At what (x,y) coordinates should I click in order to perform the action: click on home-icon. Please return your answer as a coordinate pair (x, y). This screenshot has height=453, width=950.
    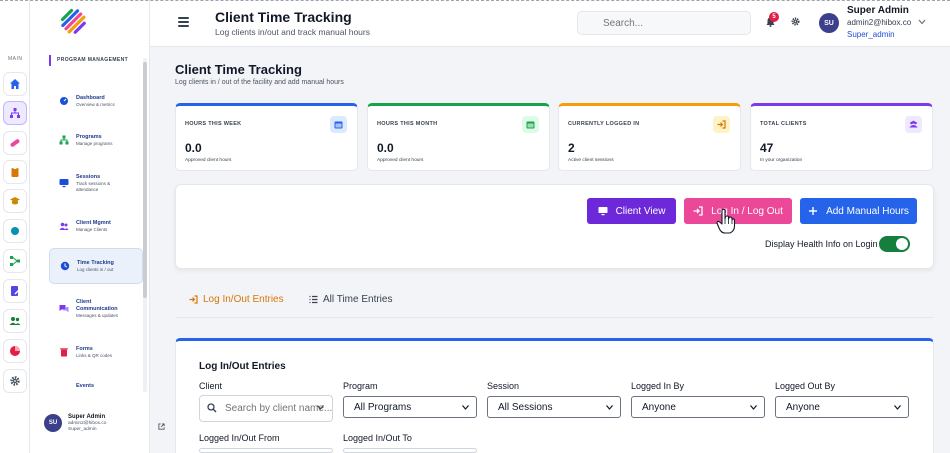
    Looking at the image, I should click on (15, 84).